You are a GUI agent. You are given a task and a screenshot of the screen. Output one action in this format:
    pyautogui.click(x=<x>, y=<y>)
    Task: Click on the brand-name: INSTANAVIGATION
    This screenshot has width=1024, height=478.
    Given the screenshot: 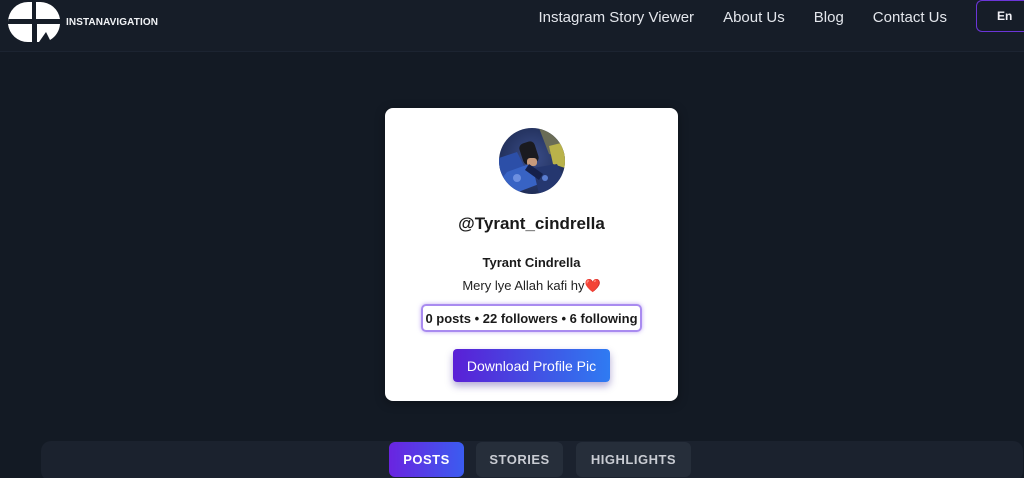 What is the action you would take?
    pyautogui.click(x=112, y=22)
    